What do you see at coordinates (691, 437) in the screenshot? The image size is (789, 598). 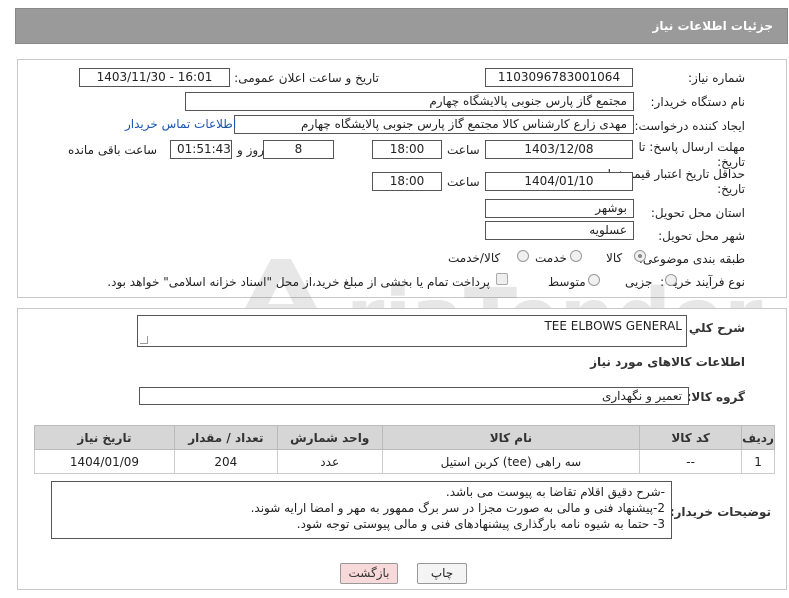 I see `col-code: کد کالا` at bounding box center [691, 437].